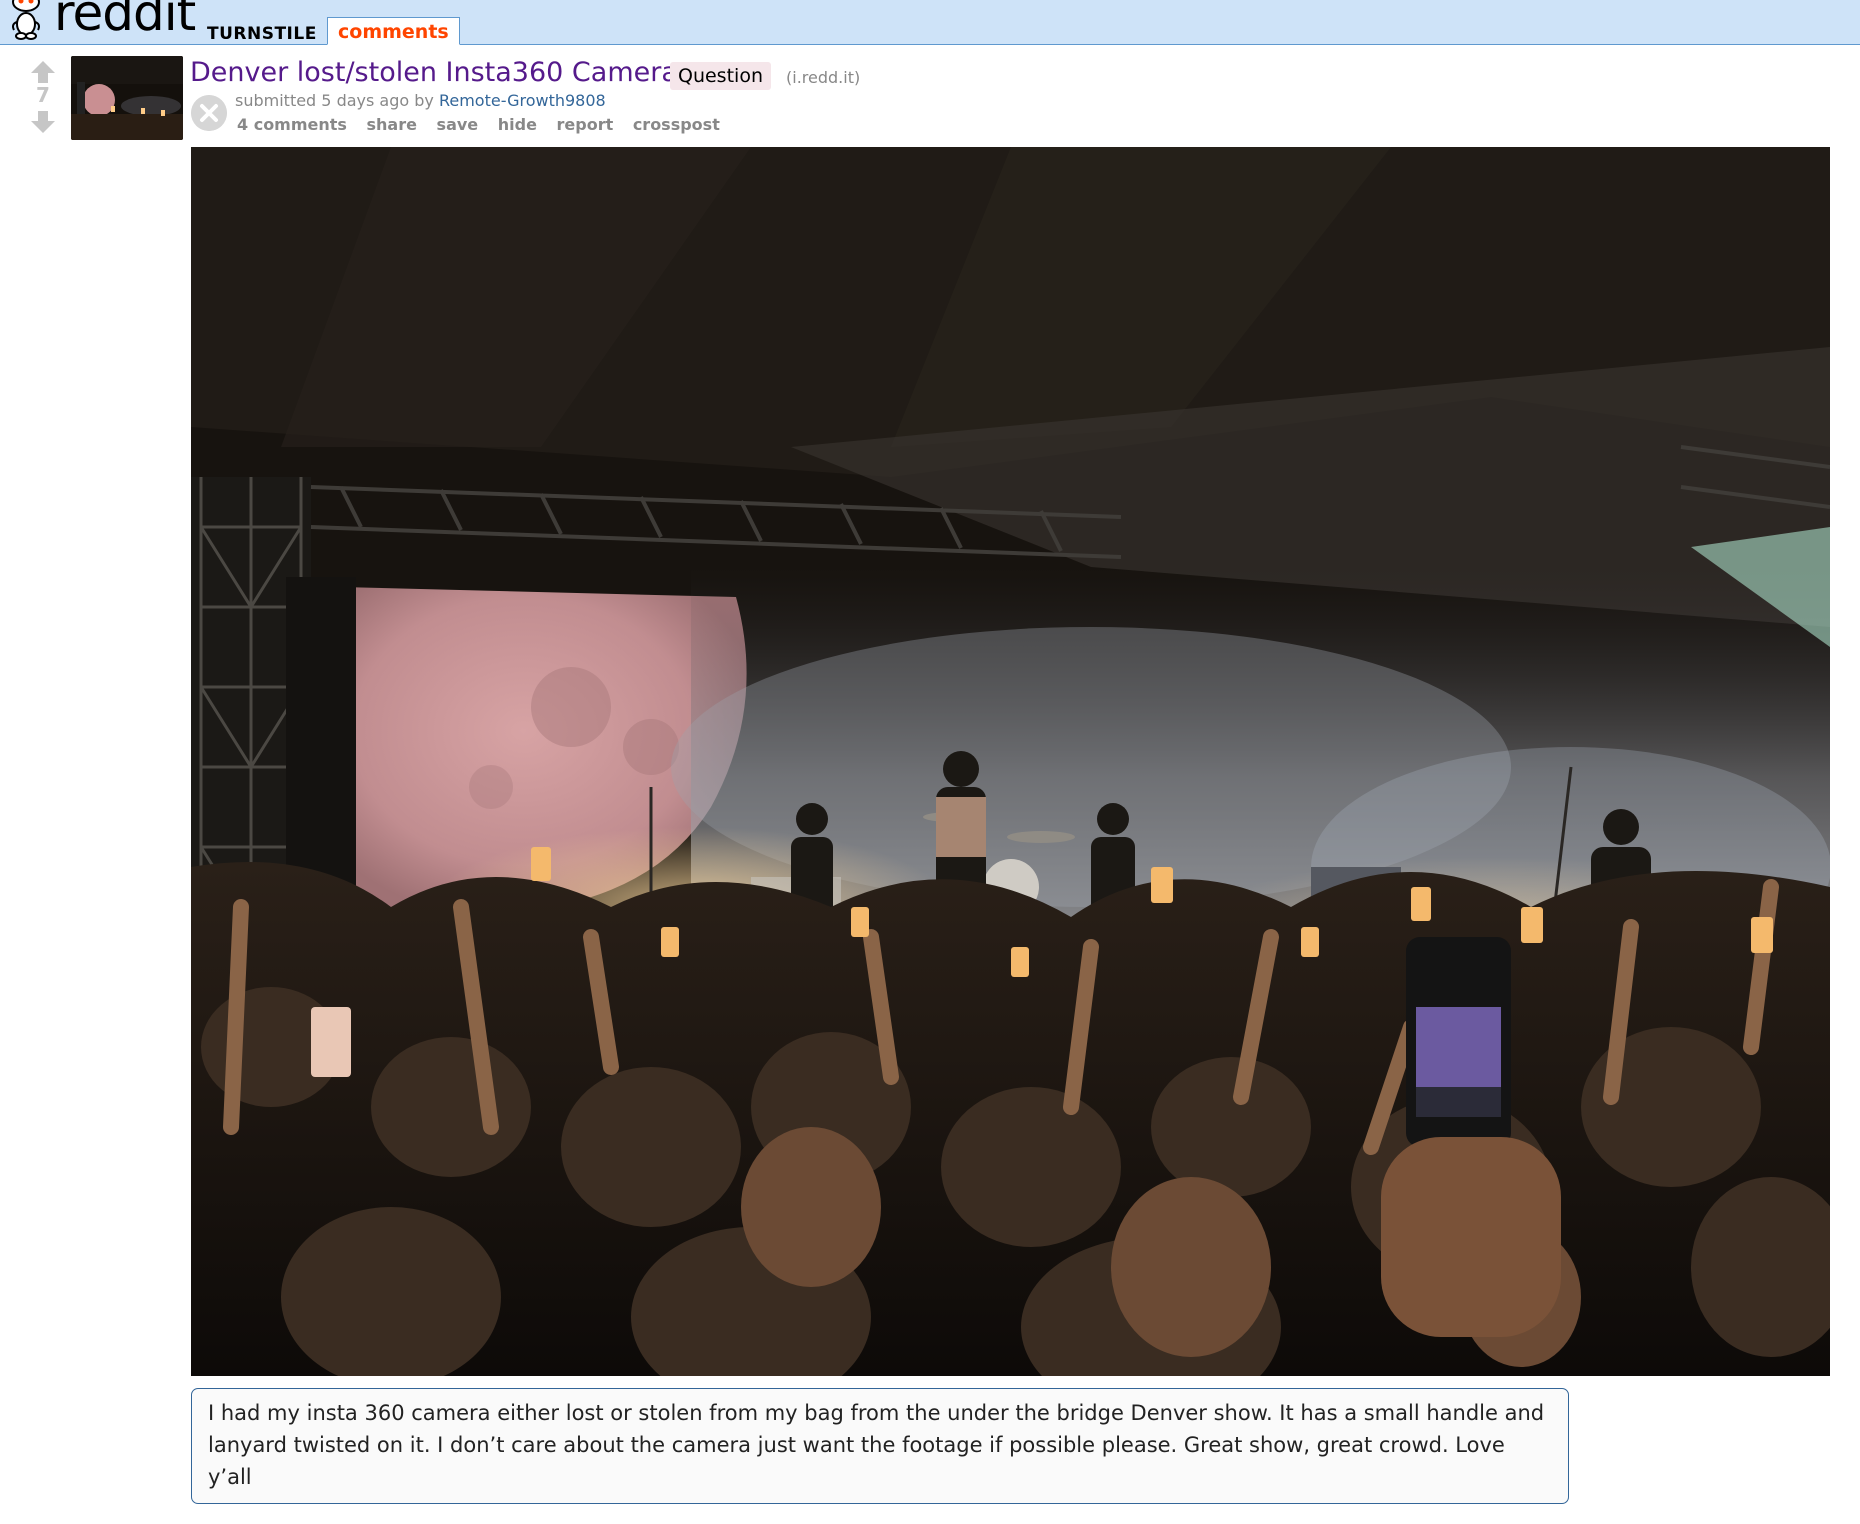 This screenshot has height=1524, width=1860. I want to click on author-link: Remote-Growth9808, so click(522, 100).